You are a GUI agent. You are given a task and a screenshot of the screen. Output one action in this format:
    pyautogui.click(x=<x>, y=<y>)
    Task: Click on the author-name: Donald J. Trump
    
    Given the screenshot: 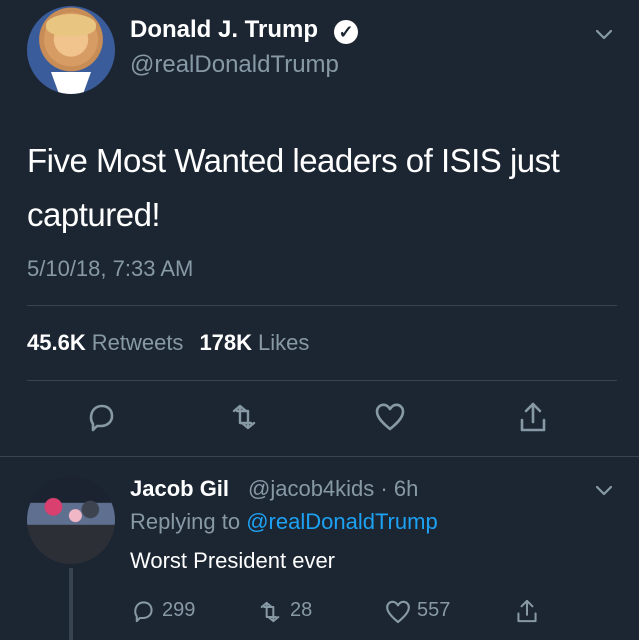 What is the action you would take?
    pyautogui.click(x=224, y=30)
    